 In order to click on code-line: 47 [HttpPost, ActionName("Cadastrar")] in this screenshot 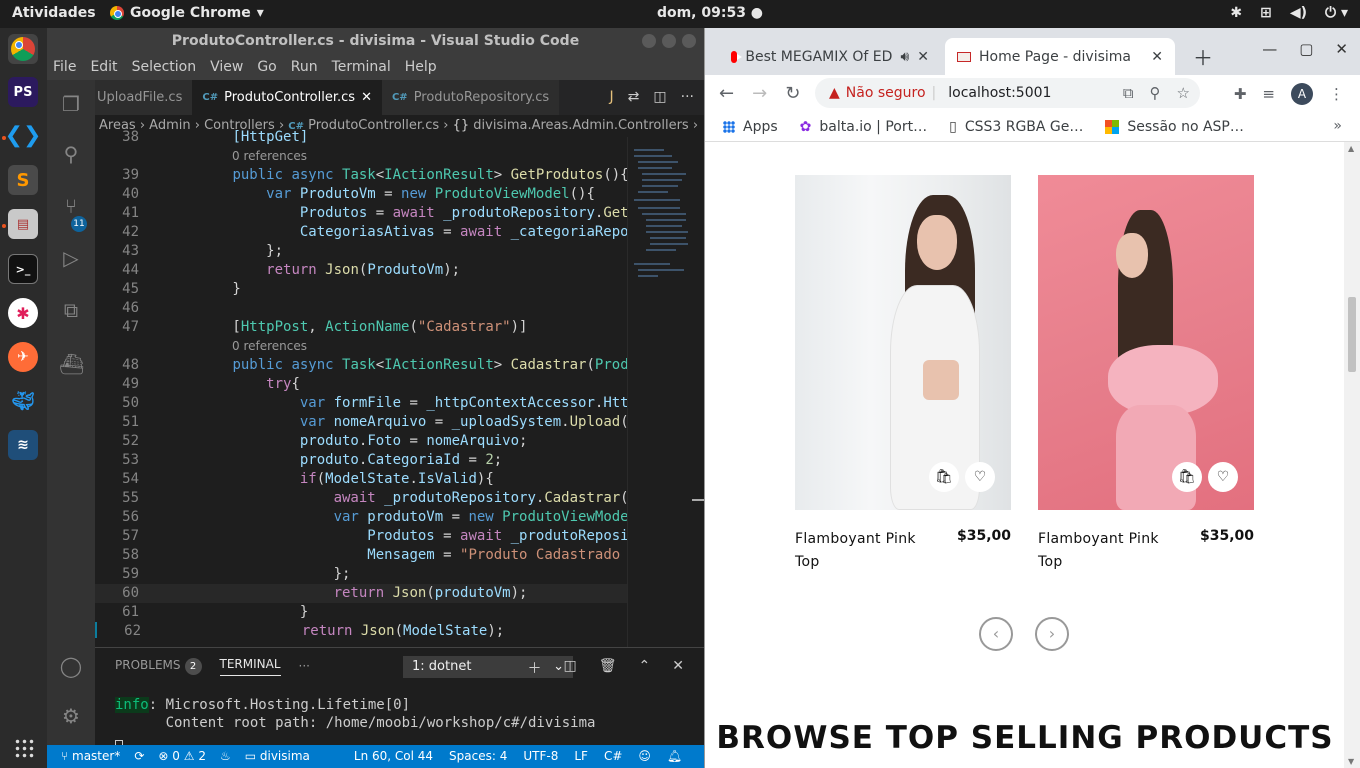, I will do `click(386, 327)`.